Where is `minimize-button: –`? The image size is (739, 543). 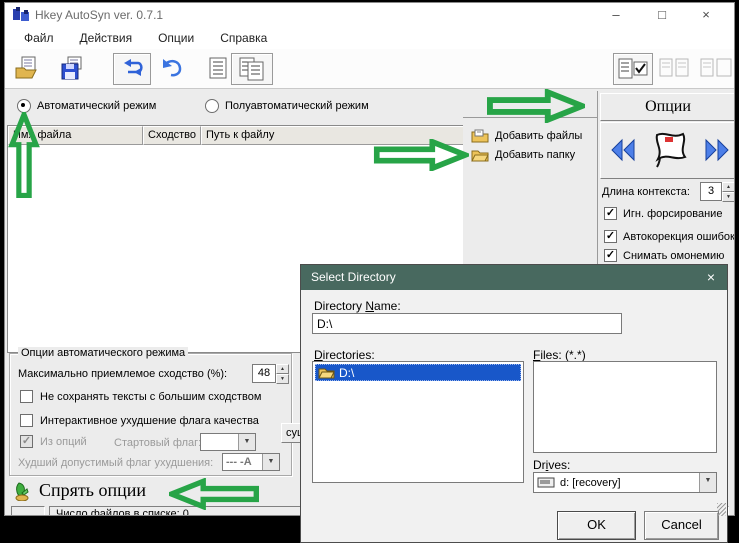
minimize-button: – is located at coordinates (616, 15).